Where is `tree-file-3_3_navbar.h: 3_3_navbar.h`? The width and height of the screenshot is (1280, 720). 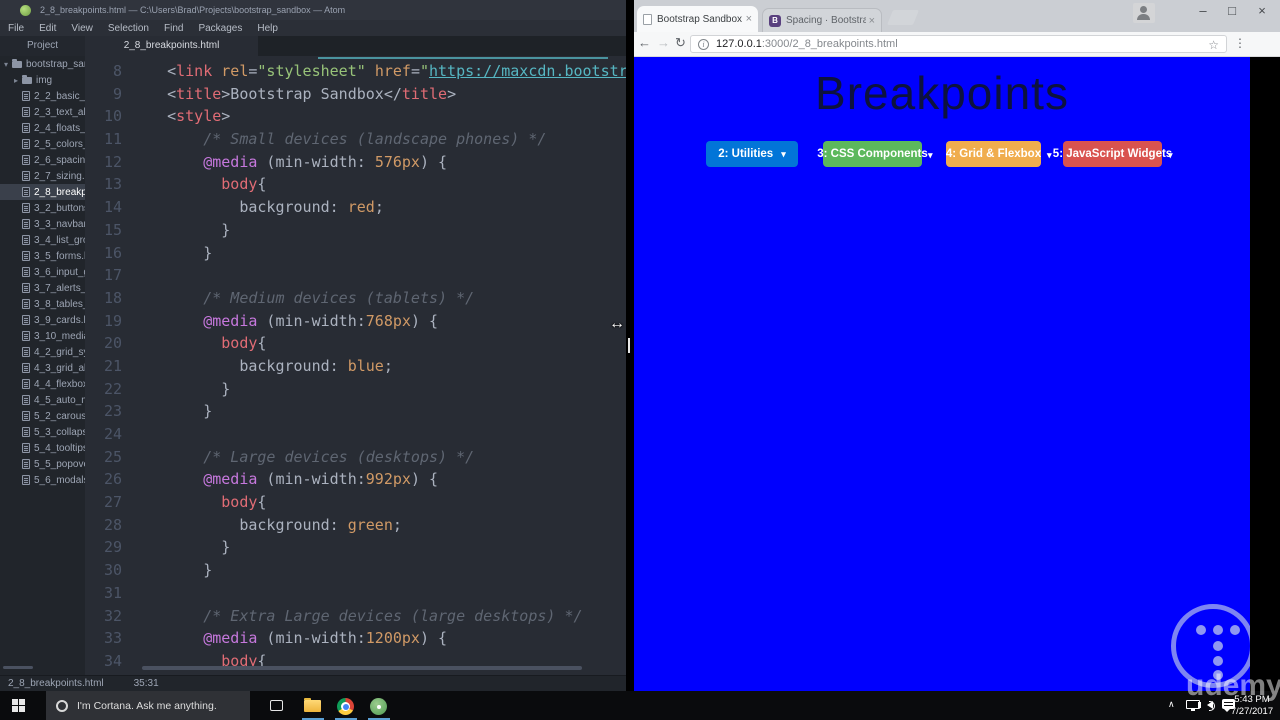
tree-file-3_3_navbar.h: 3_3_navbar.h is located at coordinates (42, 224).